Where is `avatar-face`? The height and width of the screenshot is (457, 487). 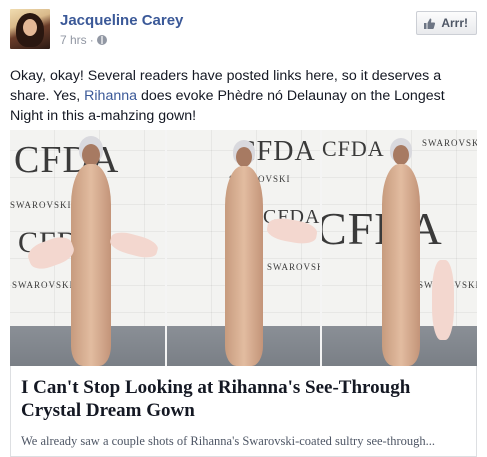 avatar-face is located at coordinates (30, 27).